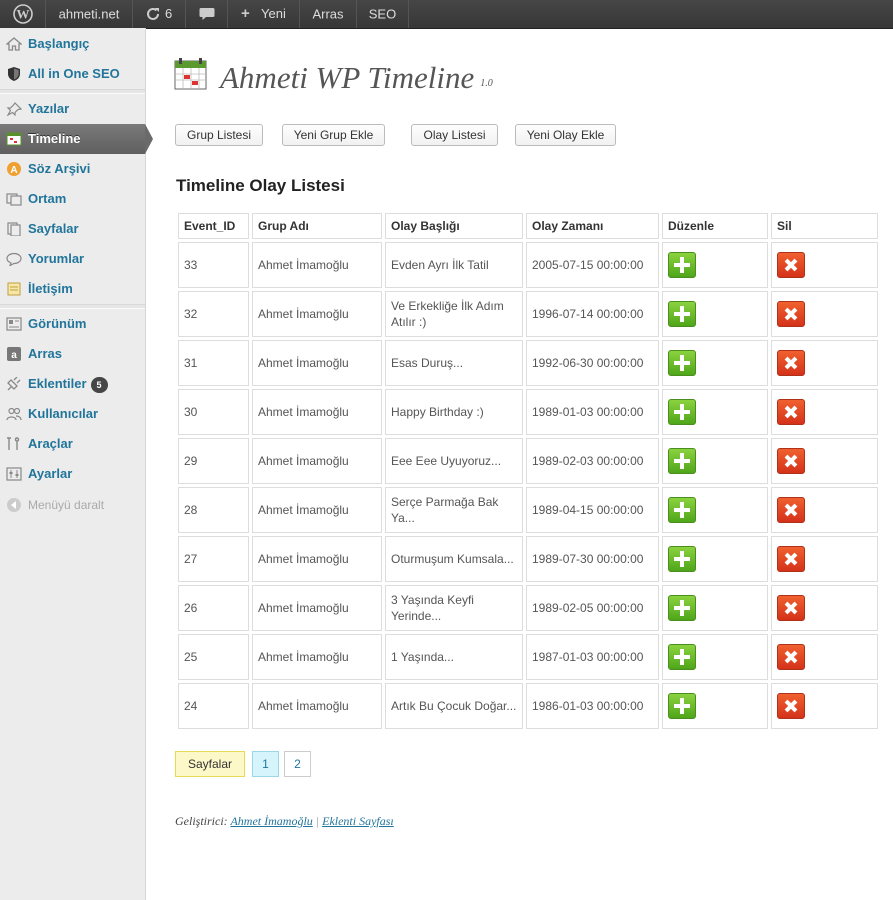 Image resolution: width=893 pixels, height=900 pixels. I want to click on cell-event-id: 31, so click(213, 363).